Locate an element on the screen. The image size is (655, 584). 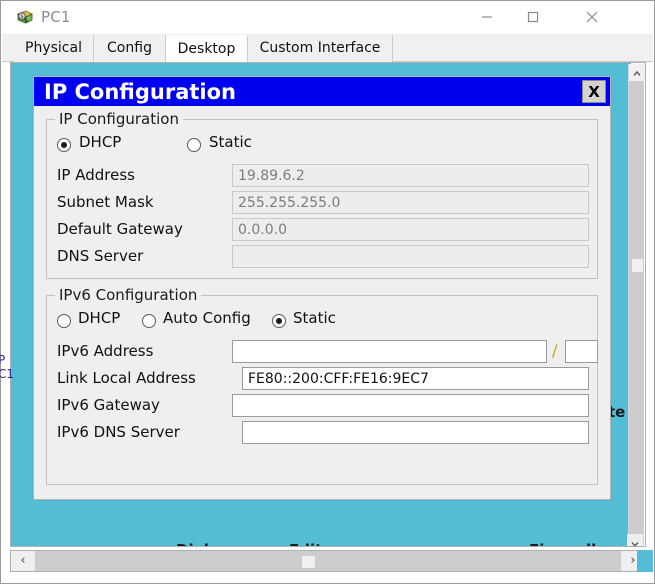
window-title: PC1 is located at coordinates (56, 17).